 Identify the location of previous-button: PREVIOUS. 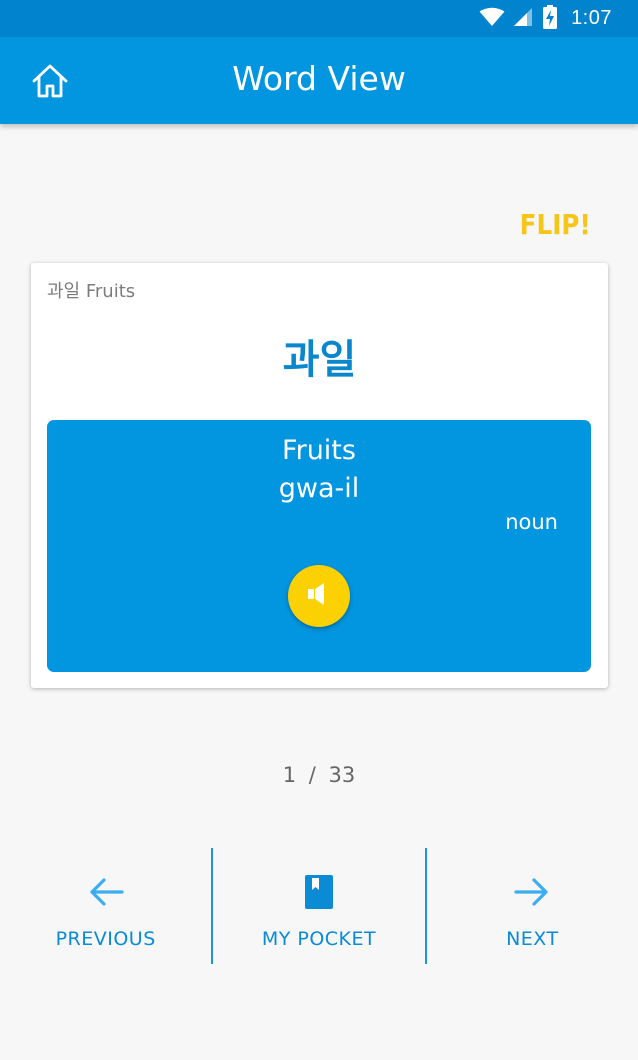
(105, 906).